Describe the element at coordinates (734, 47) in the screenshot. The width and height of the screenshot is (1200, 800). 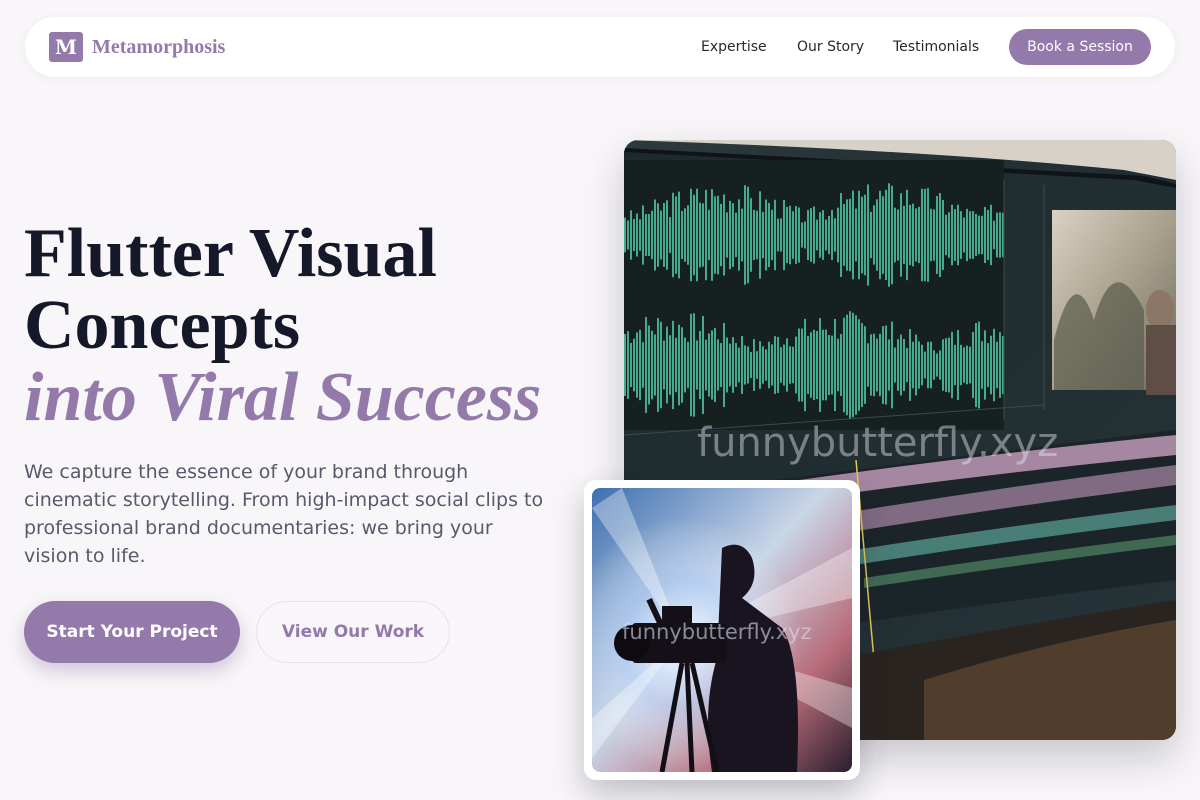
I see `nav-link-expertise: Expertise` at that location.